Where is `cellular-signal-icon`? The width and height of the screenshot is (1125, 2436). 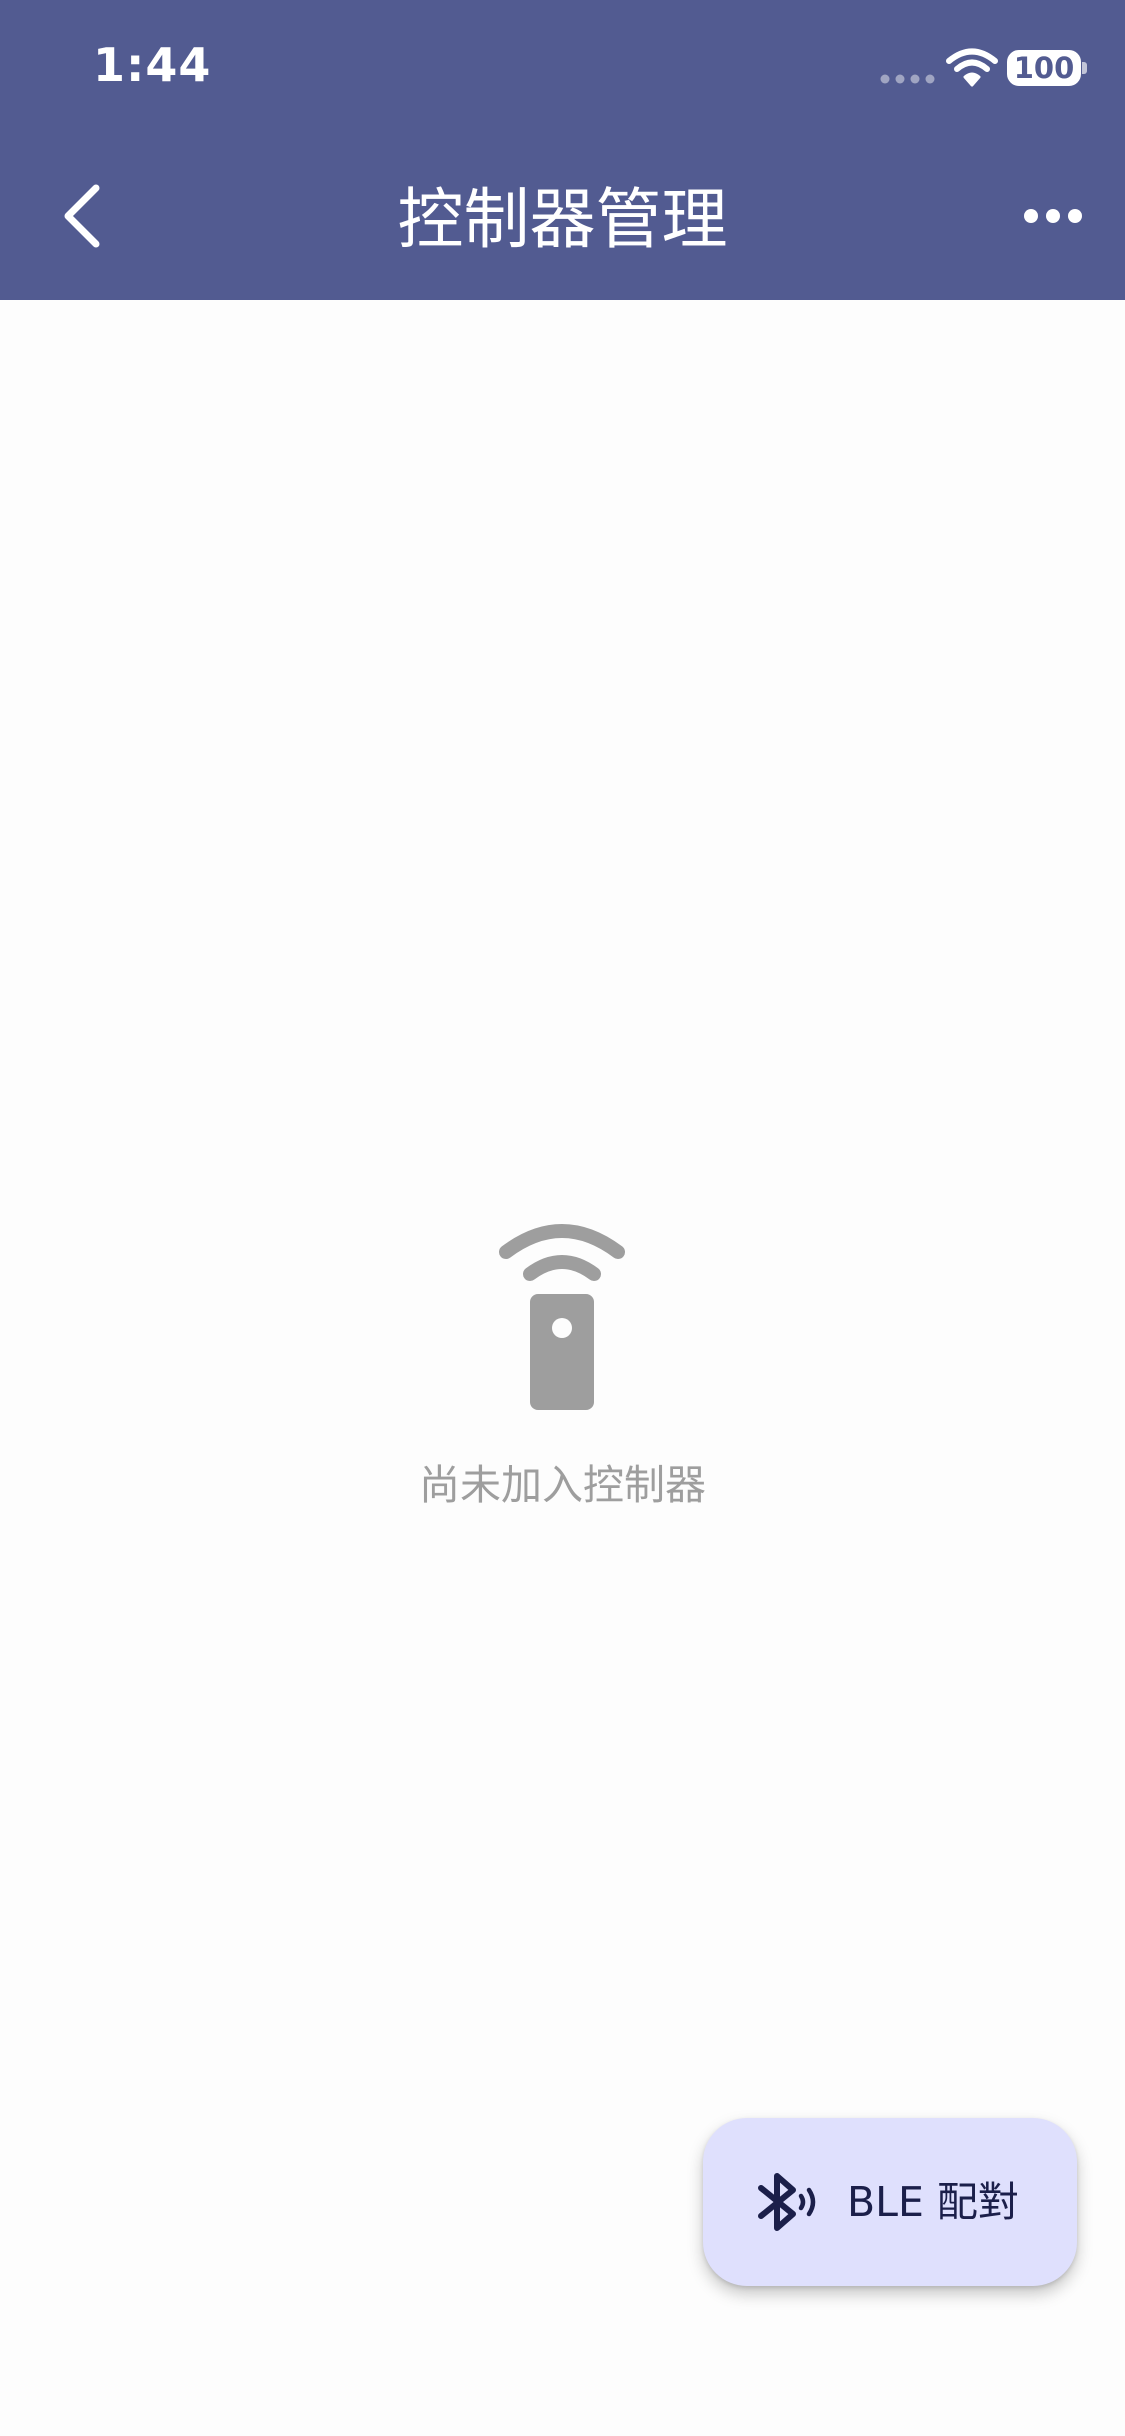
cellular-signal-icon is located at coordinates (907, 79).